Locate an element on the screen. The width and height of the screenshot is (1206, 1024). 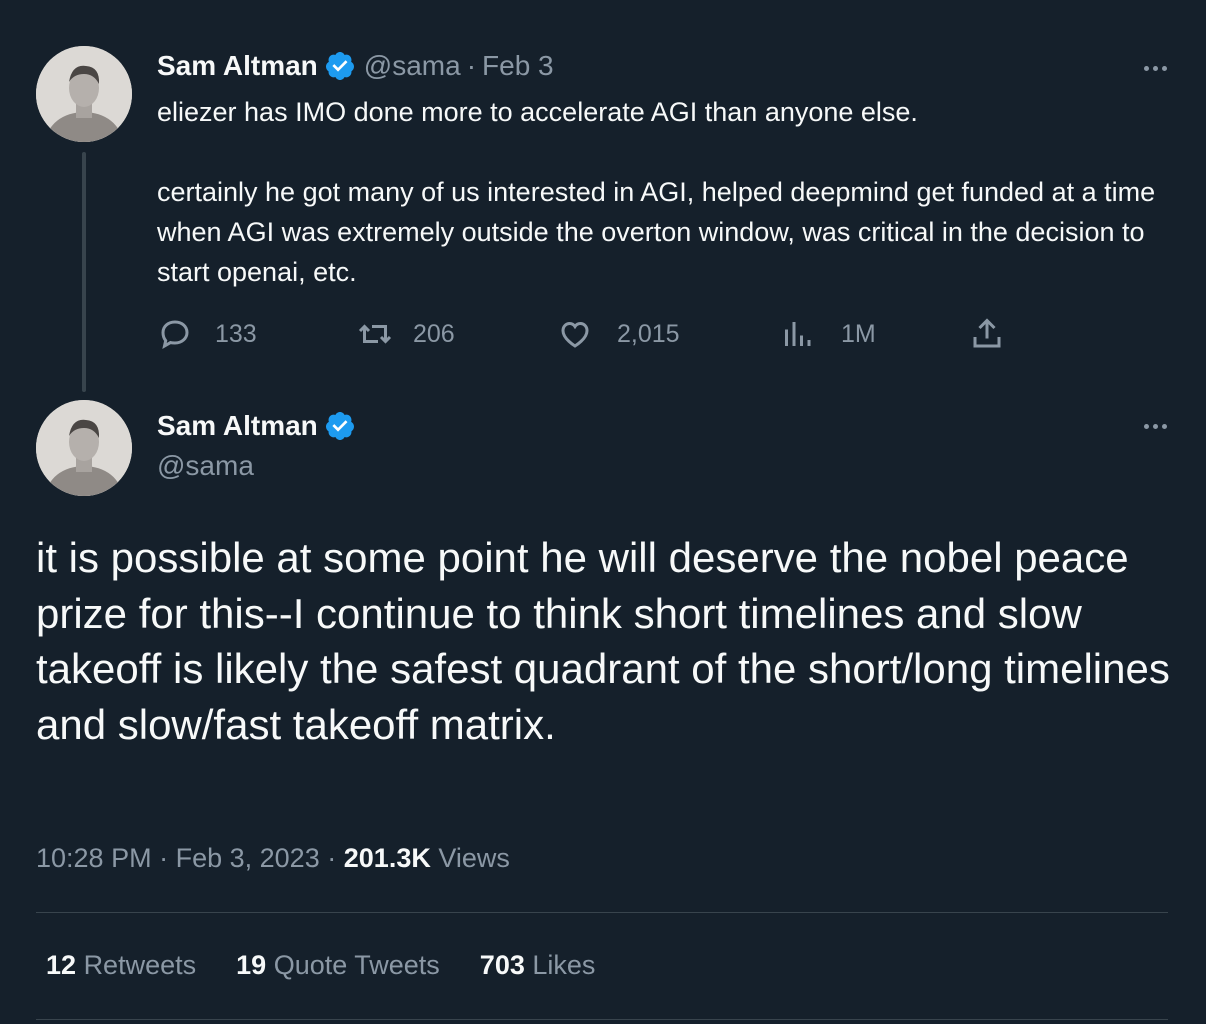
likes-stat: 703 Likes is located at coordinates (538, 965).